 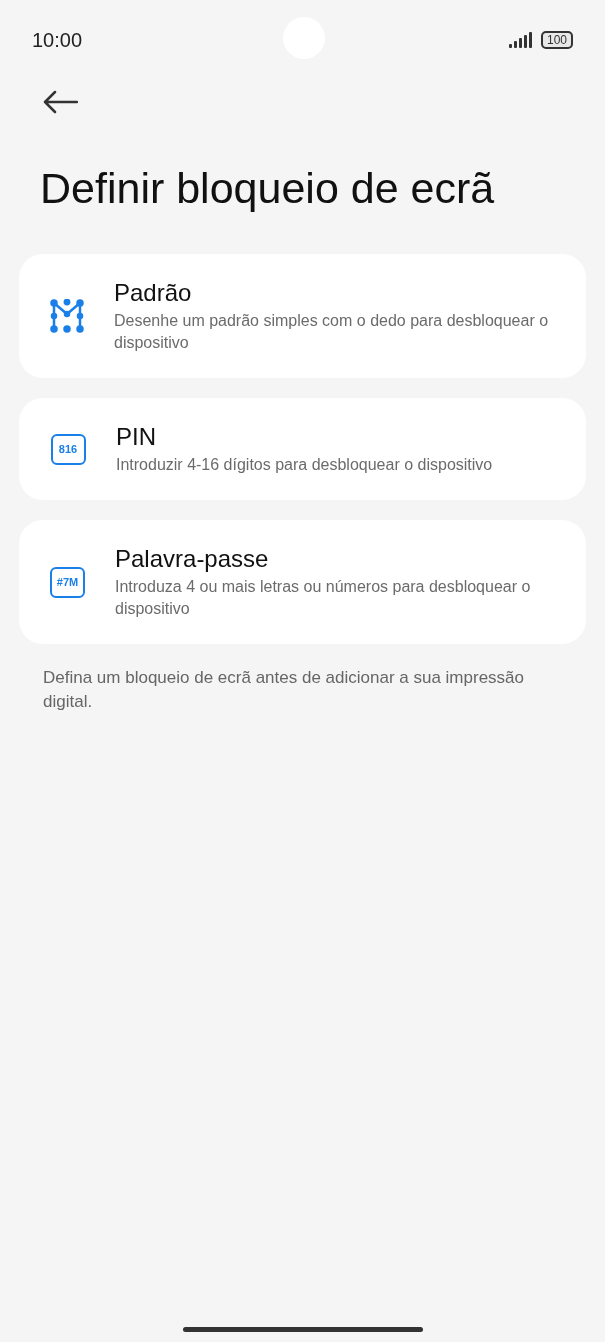 What do you see at coordinates (57, 40) in the screenshot?
I see `status-time: 10:00` at bounding box center [57, 40].